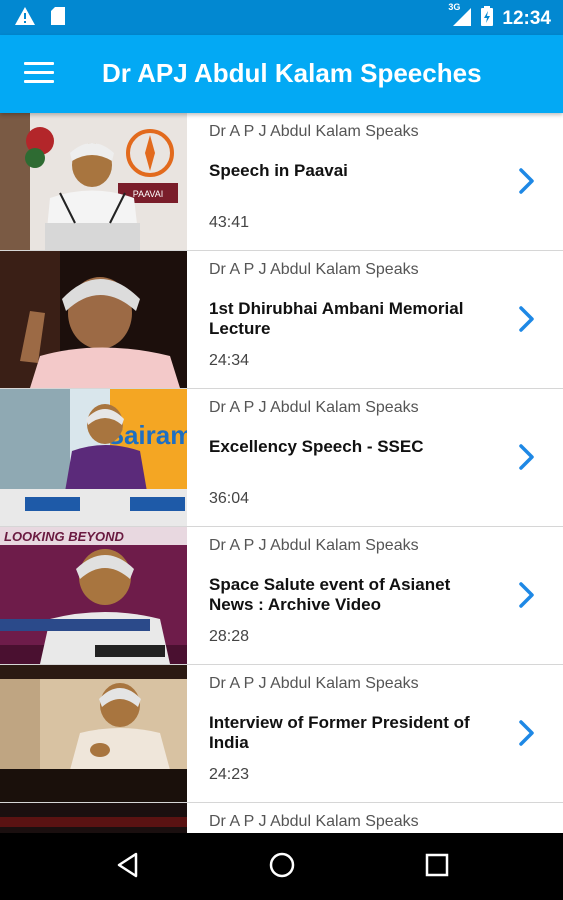  I want to click on signal-icon: 3G, so click(460, 17).